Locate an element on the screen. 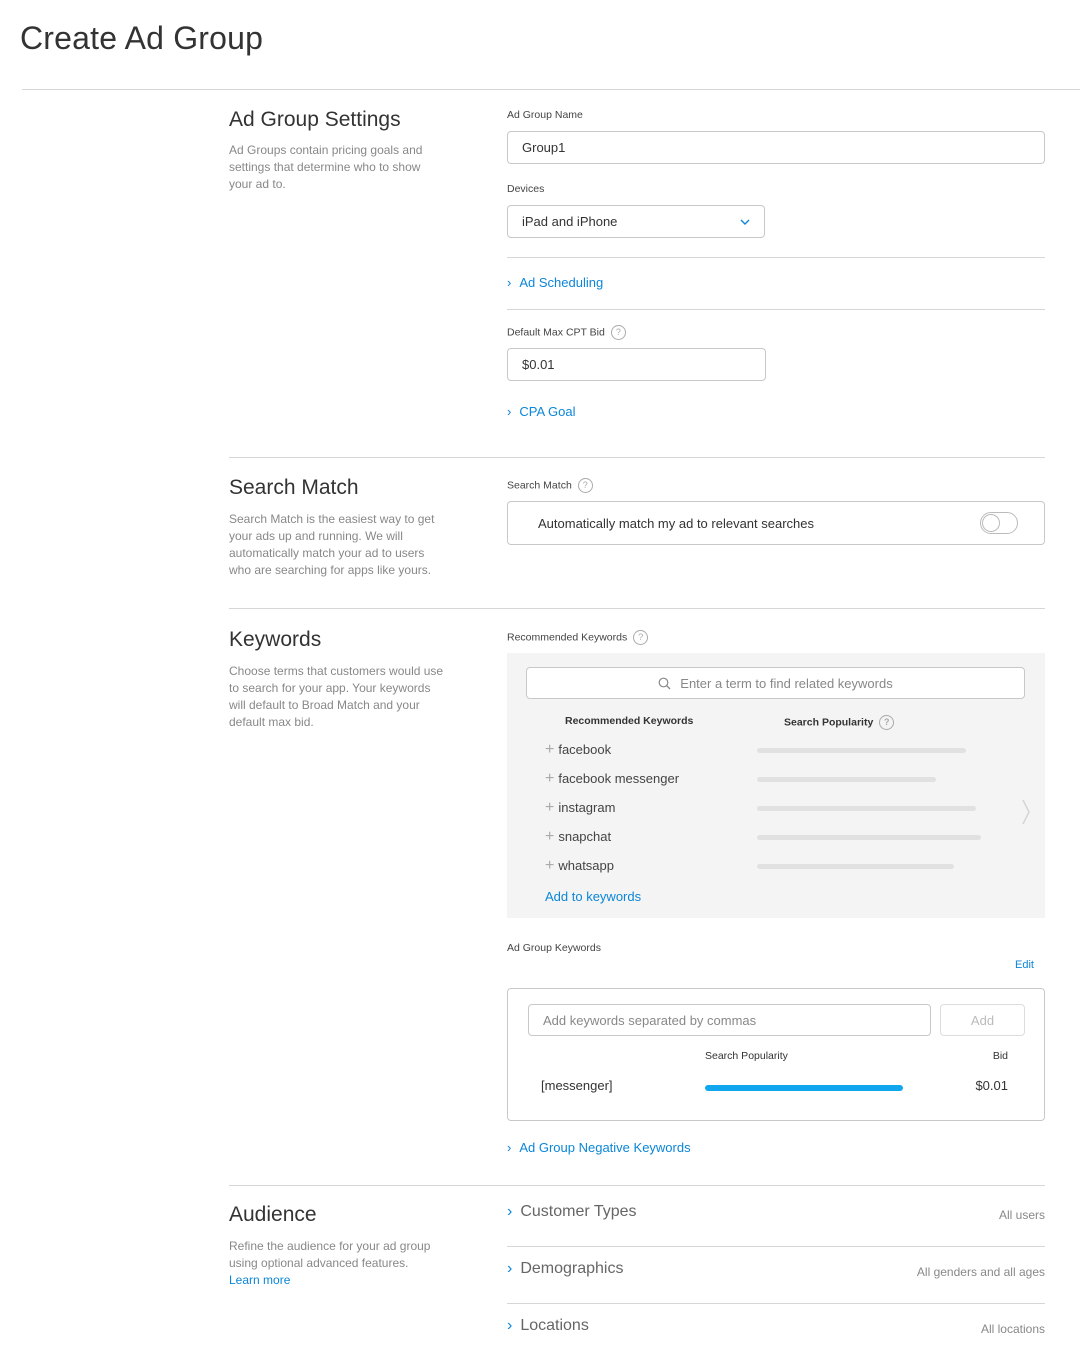 The height and width of the screenshot is (1354, 1080). chevron-right-icon is located at coordinates (1026, 812).